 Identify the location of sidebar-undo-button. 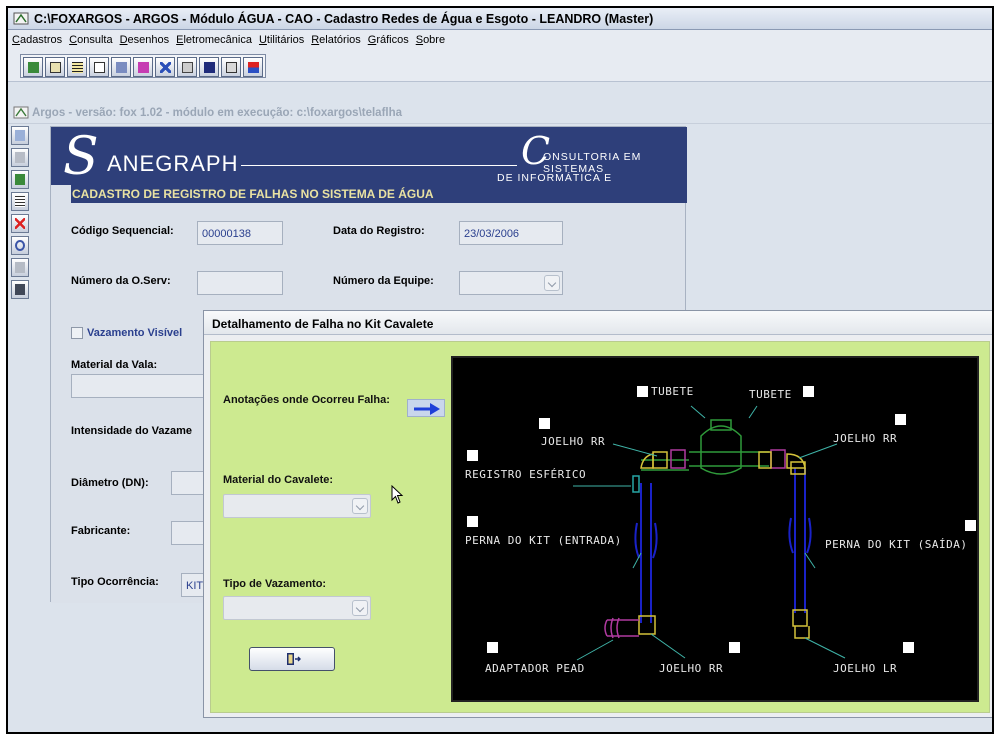
(20, 245).